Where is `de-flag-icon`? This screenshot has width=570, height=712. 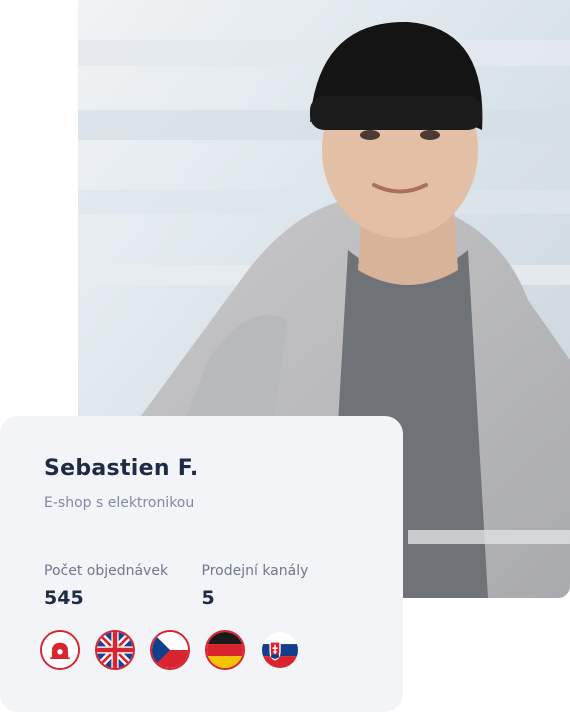
de-flag-icon is located at coordinates (225, 650).